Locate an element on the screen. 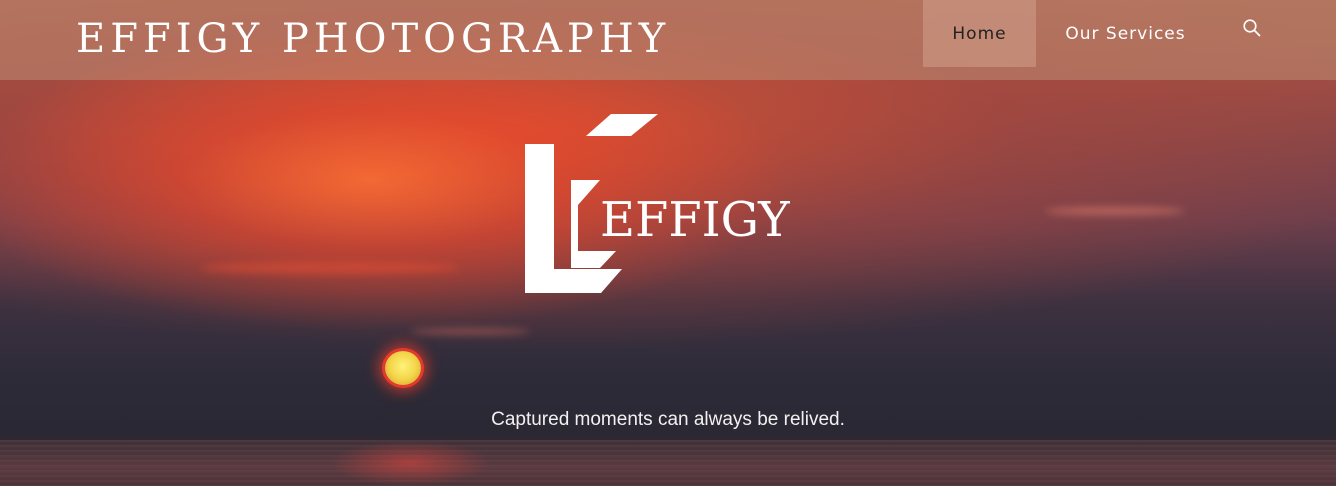 The width and height of the screenshot is (1336, 486). logo-wordmark: EFFIGY is located at coordinates (695, 220).